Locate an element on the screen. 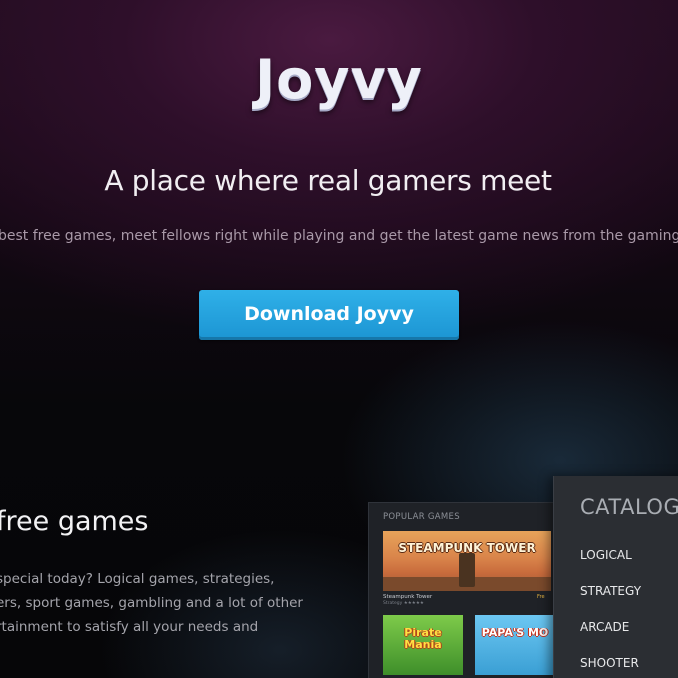 The width and height of the screenshot is (678, 678). thumbnail-title: PAPA'S MO is located at coordinates (515, 632).